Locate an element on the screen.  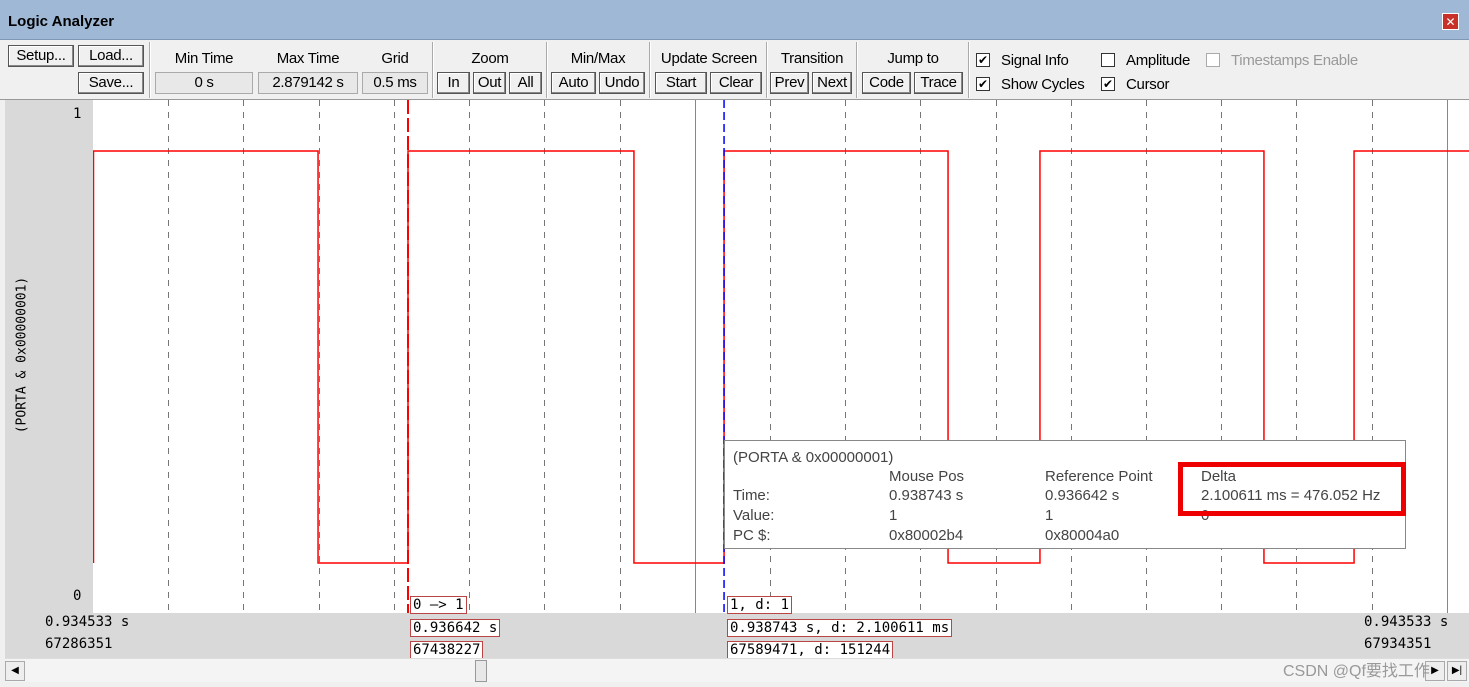
signal-info-checkbox: ✔ is located at coordinates (983, 60).